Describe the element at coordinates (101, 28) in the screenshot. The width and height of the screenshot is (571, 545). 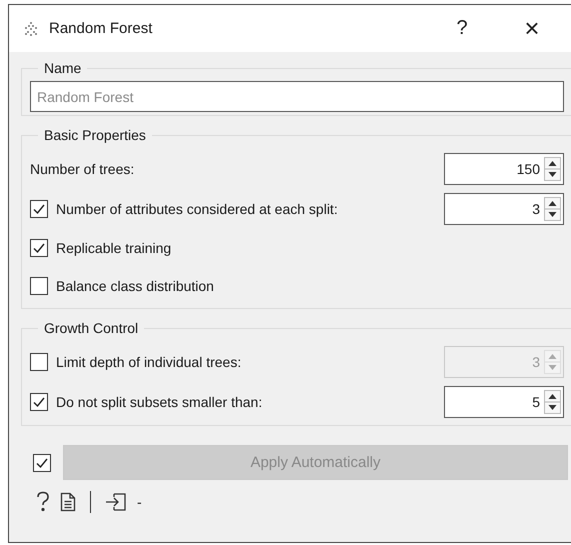
I see `window-title: Random Forest` at that location.